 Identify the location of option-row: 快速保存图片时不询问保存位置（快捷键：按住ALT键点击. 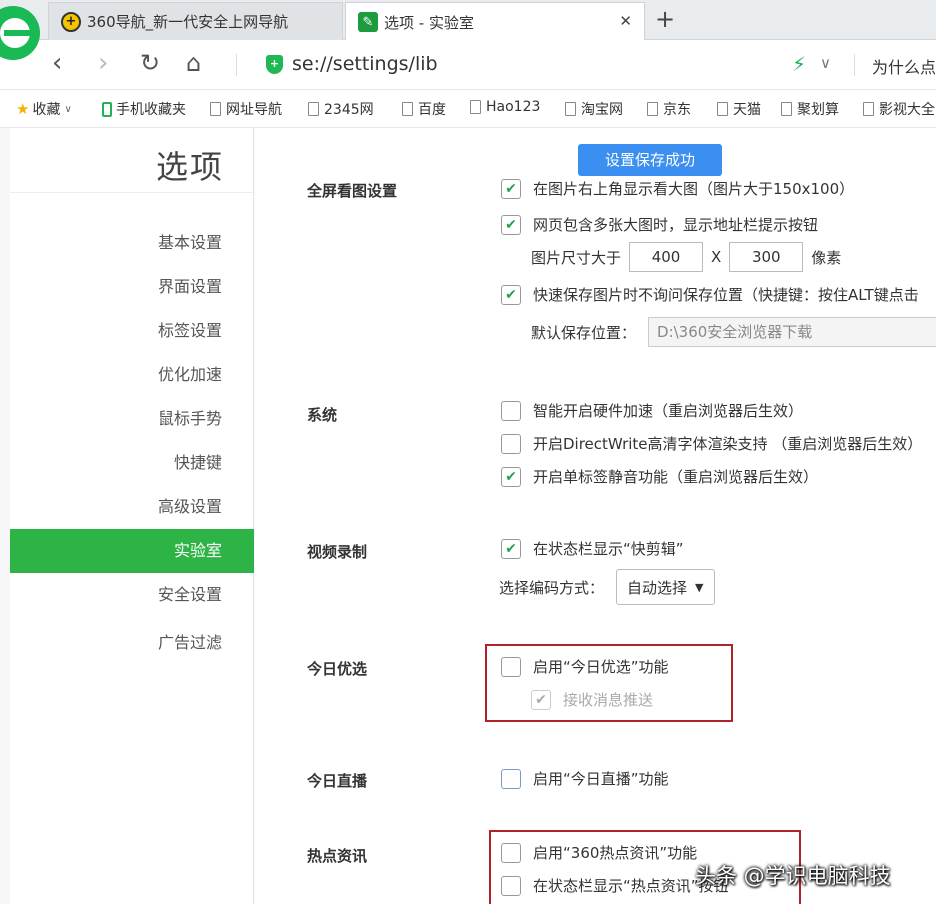
(710, 294).